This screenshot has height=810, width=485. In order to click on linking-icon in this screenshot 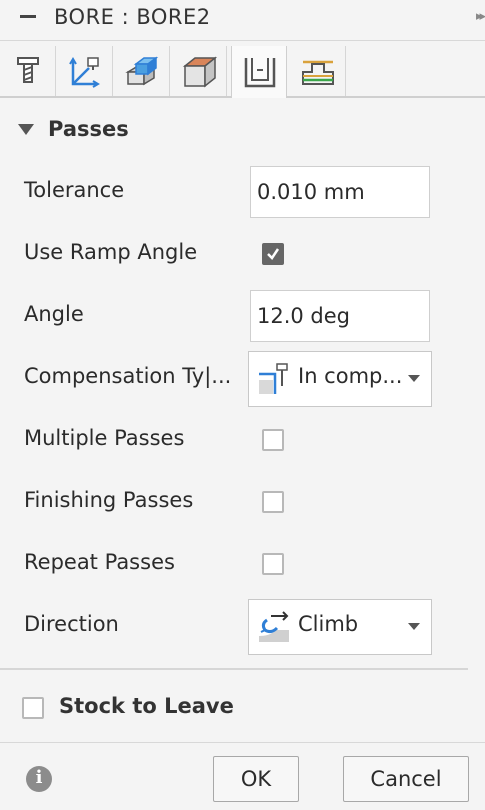, I will do `click(318, 72)`.